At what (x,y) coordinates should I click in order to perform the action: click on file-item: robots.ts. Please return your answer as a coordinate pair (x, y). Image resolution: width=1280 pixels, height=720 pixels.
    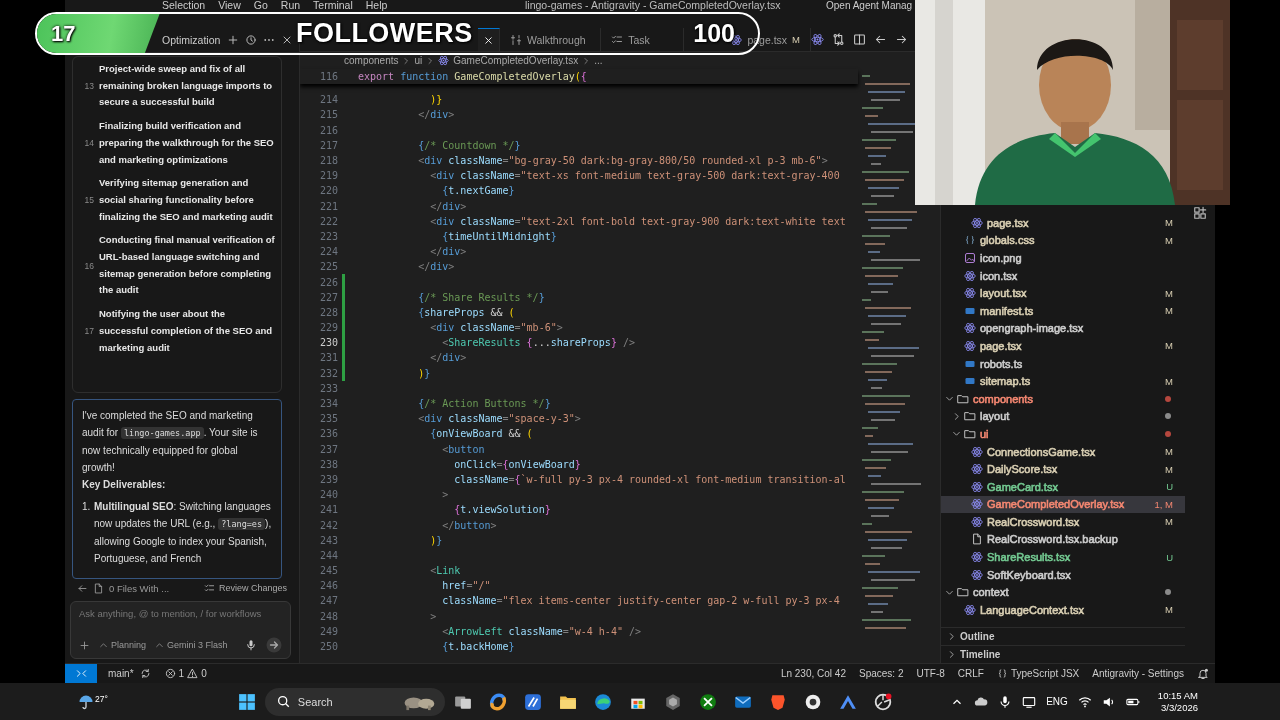
    Looking at the image, I should click on (1063, 363).